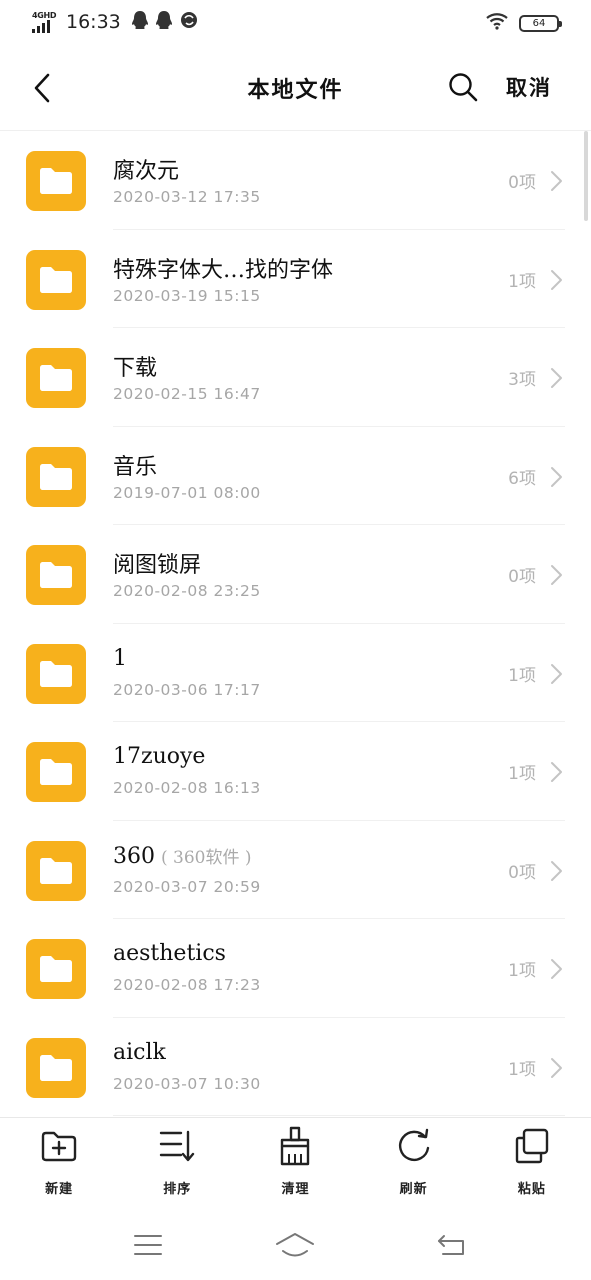  Describe the element at coordinates (146, 171) in the screenshot. I see `file-name-text: 腐次元` at that location.